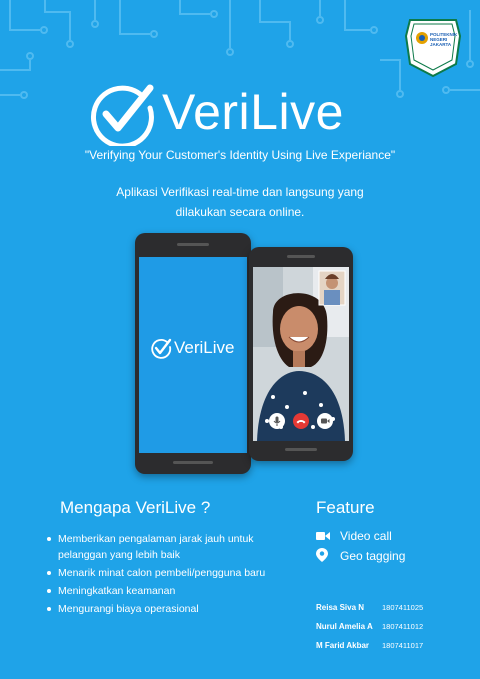  I want to click on team-member: M Farid Akbar 1807411017, so click(369, 645).